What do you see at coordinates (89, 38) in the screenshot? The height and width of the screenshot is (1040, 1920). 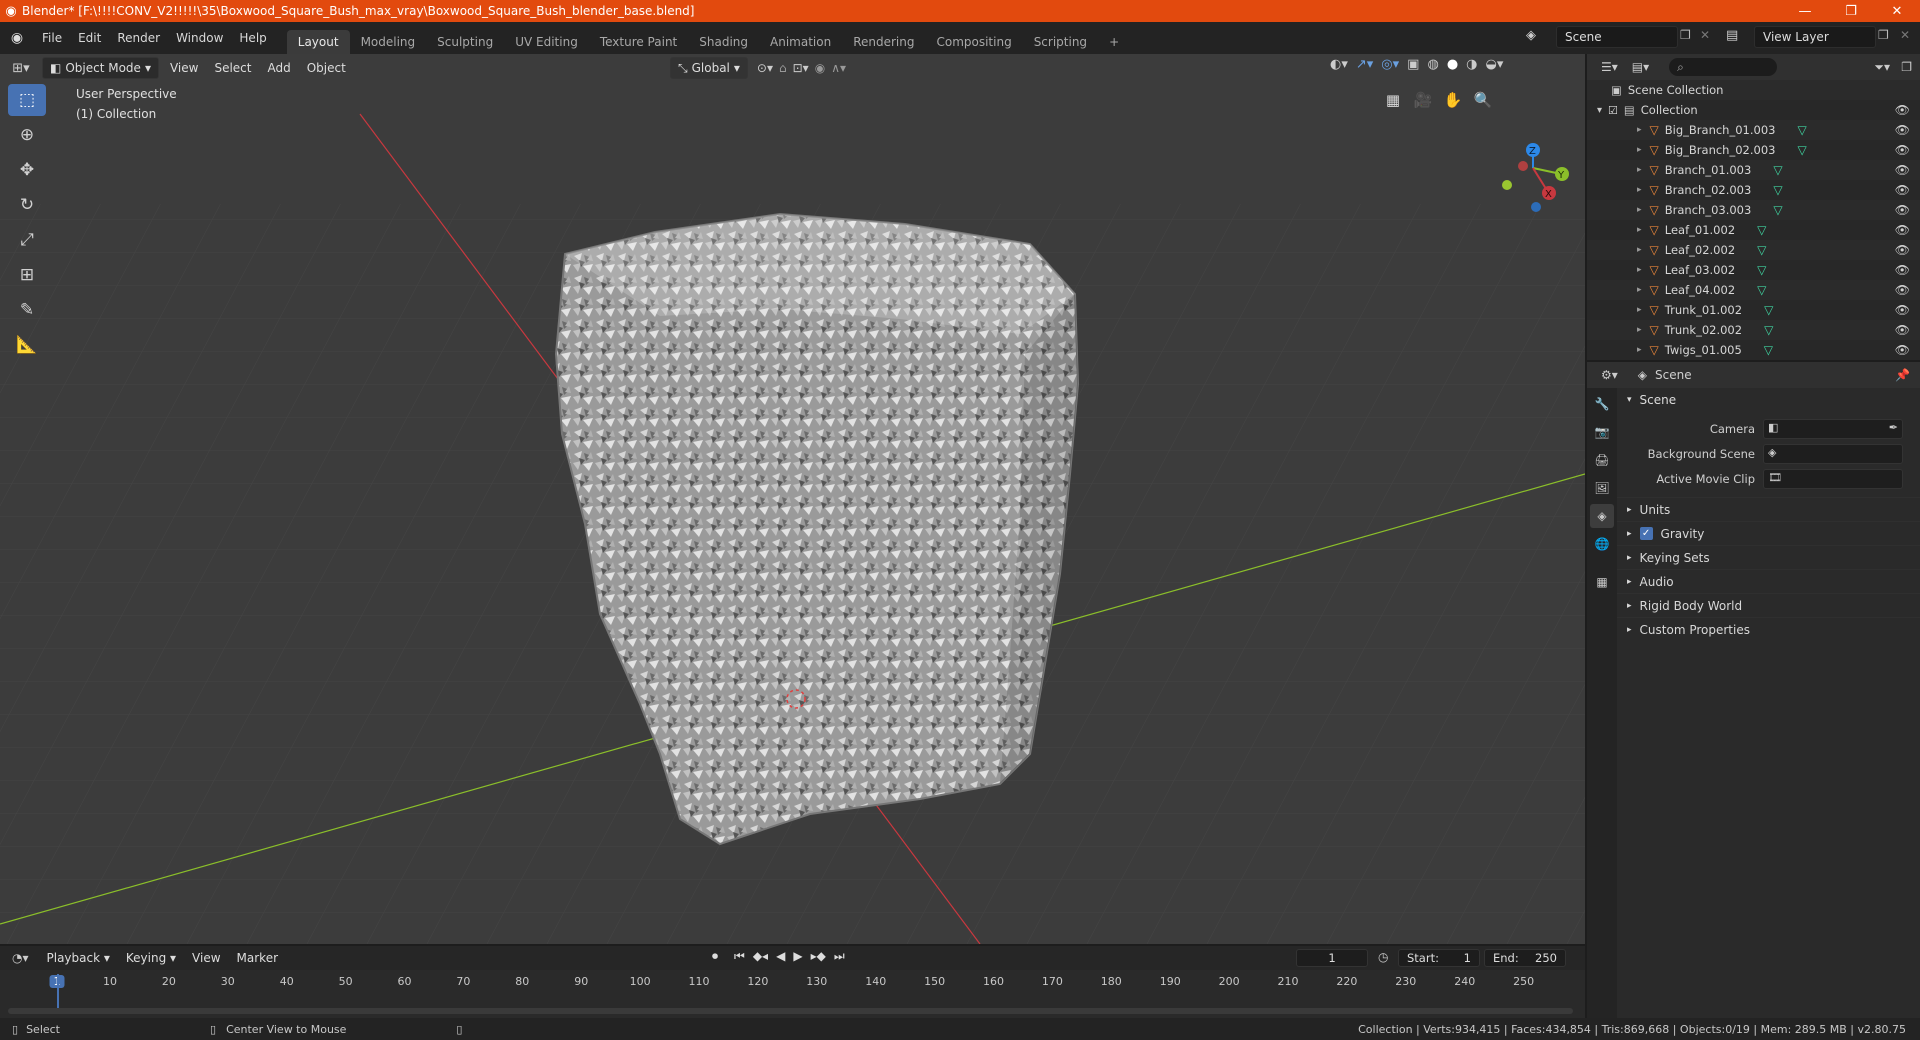 I see `menu-edit: Edit` at bounding box center [89, 38].